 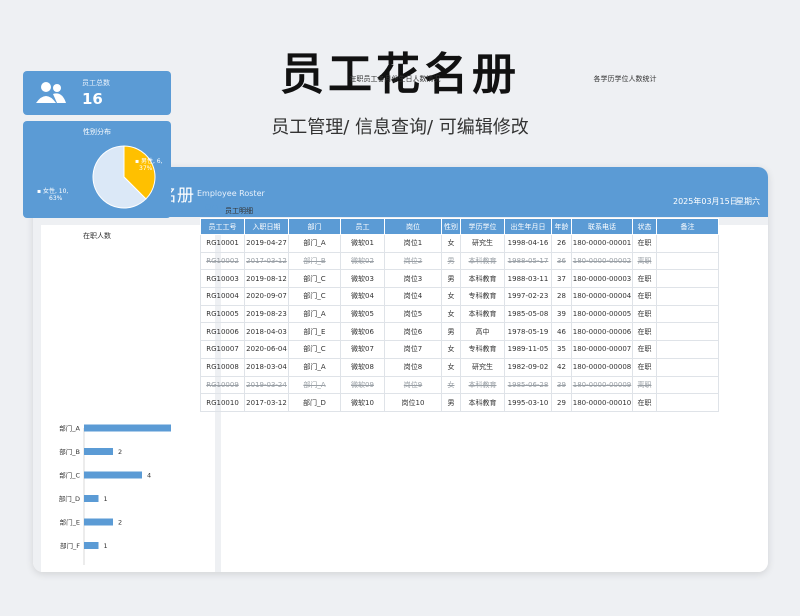 What do you see at coordinates (687, 226) in the screenshot?
I see `column-header: 备注` at bounding box center [687, 226].